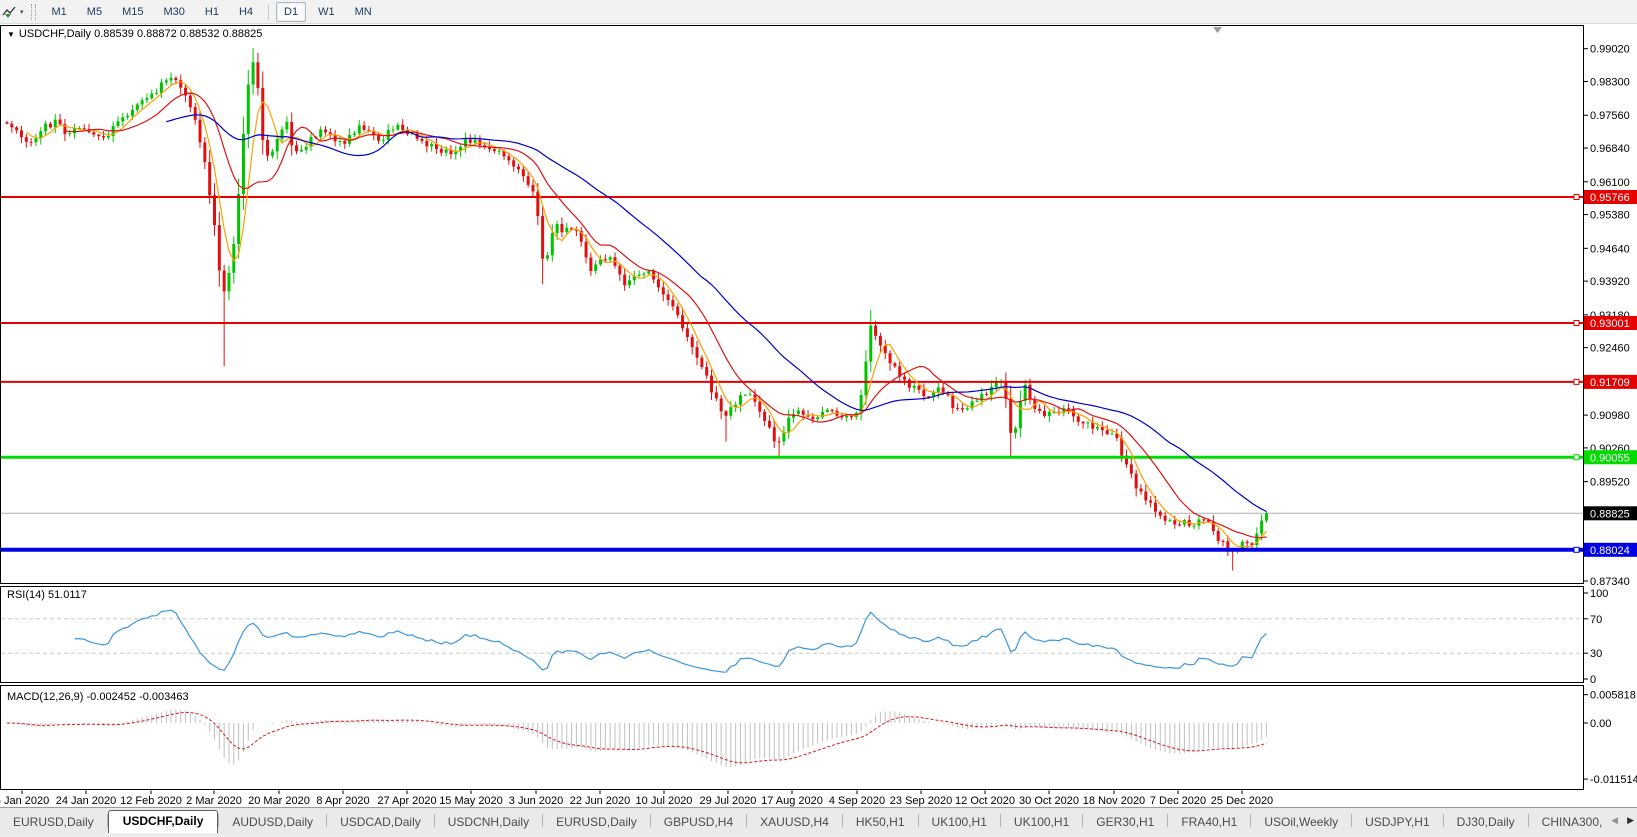 The image size is (1637, 837). What do you see at coordinates (380, 823) in the screenshot?
I see `chart-tab-usdcad-daily: USDCAD,Daily` at bounding box center [380, 823].